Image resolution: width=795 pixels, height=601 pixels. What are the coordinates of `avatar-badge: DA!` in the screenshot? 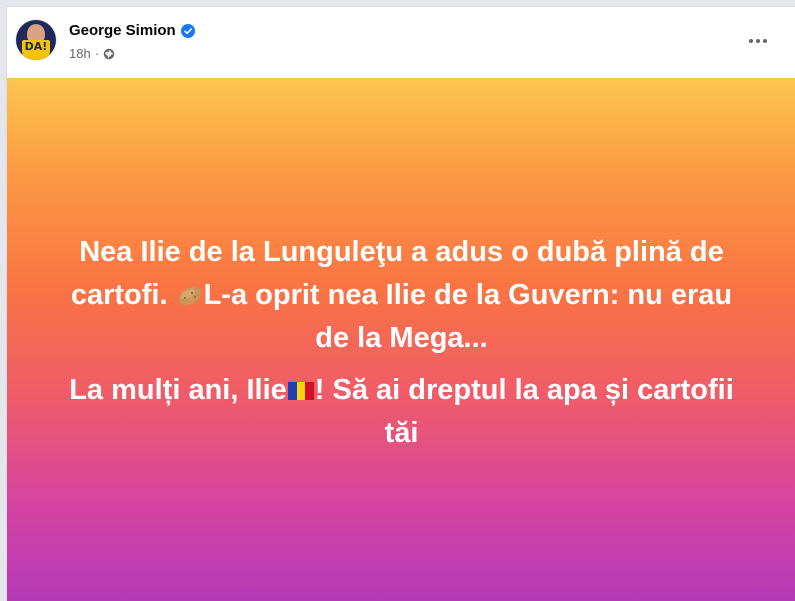 It's located at (36, 47).